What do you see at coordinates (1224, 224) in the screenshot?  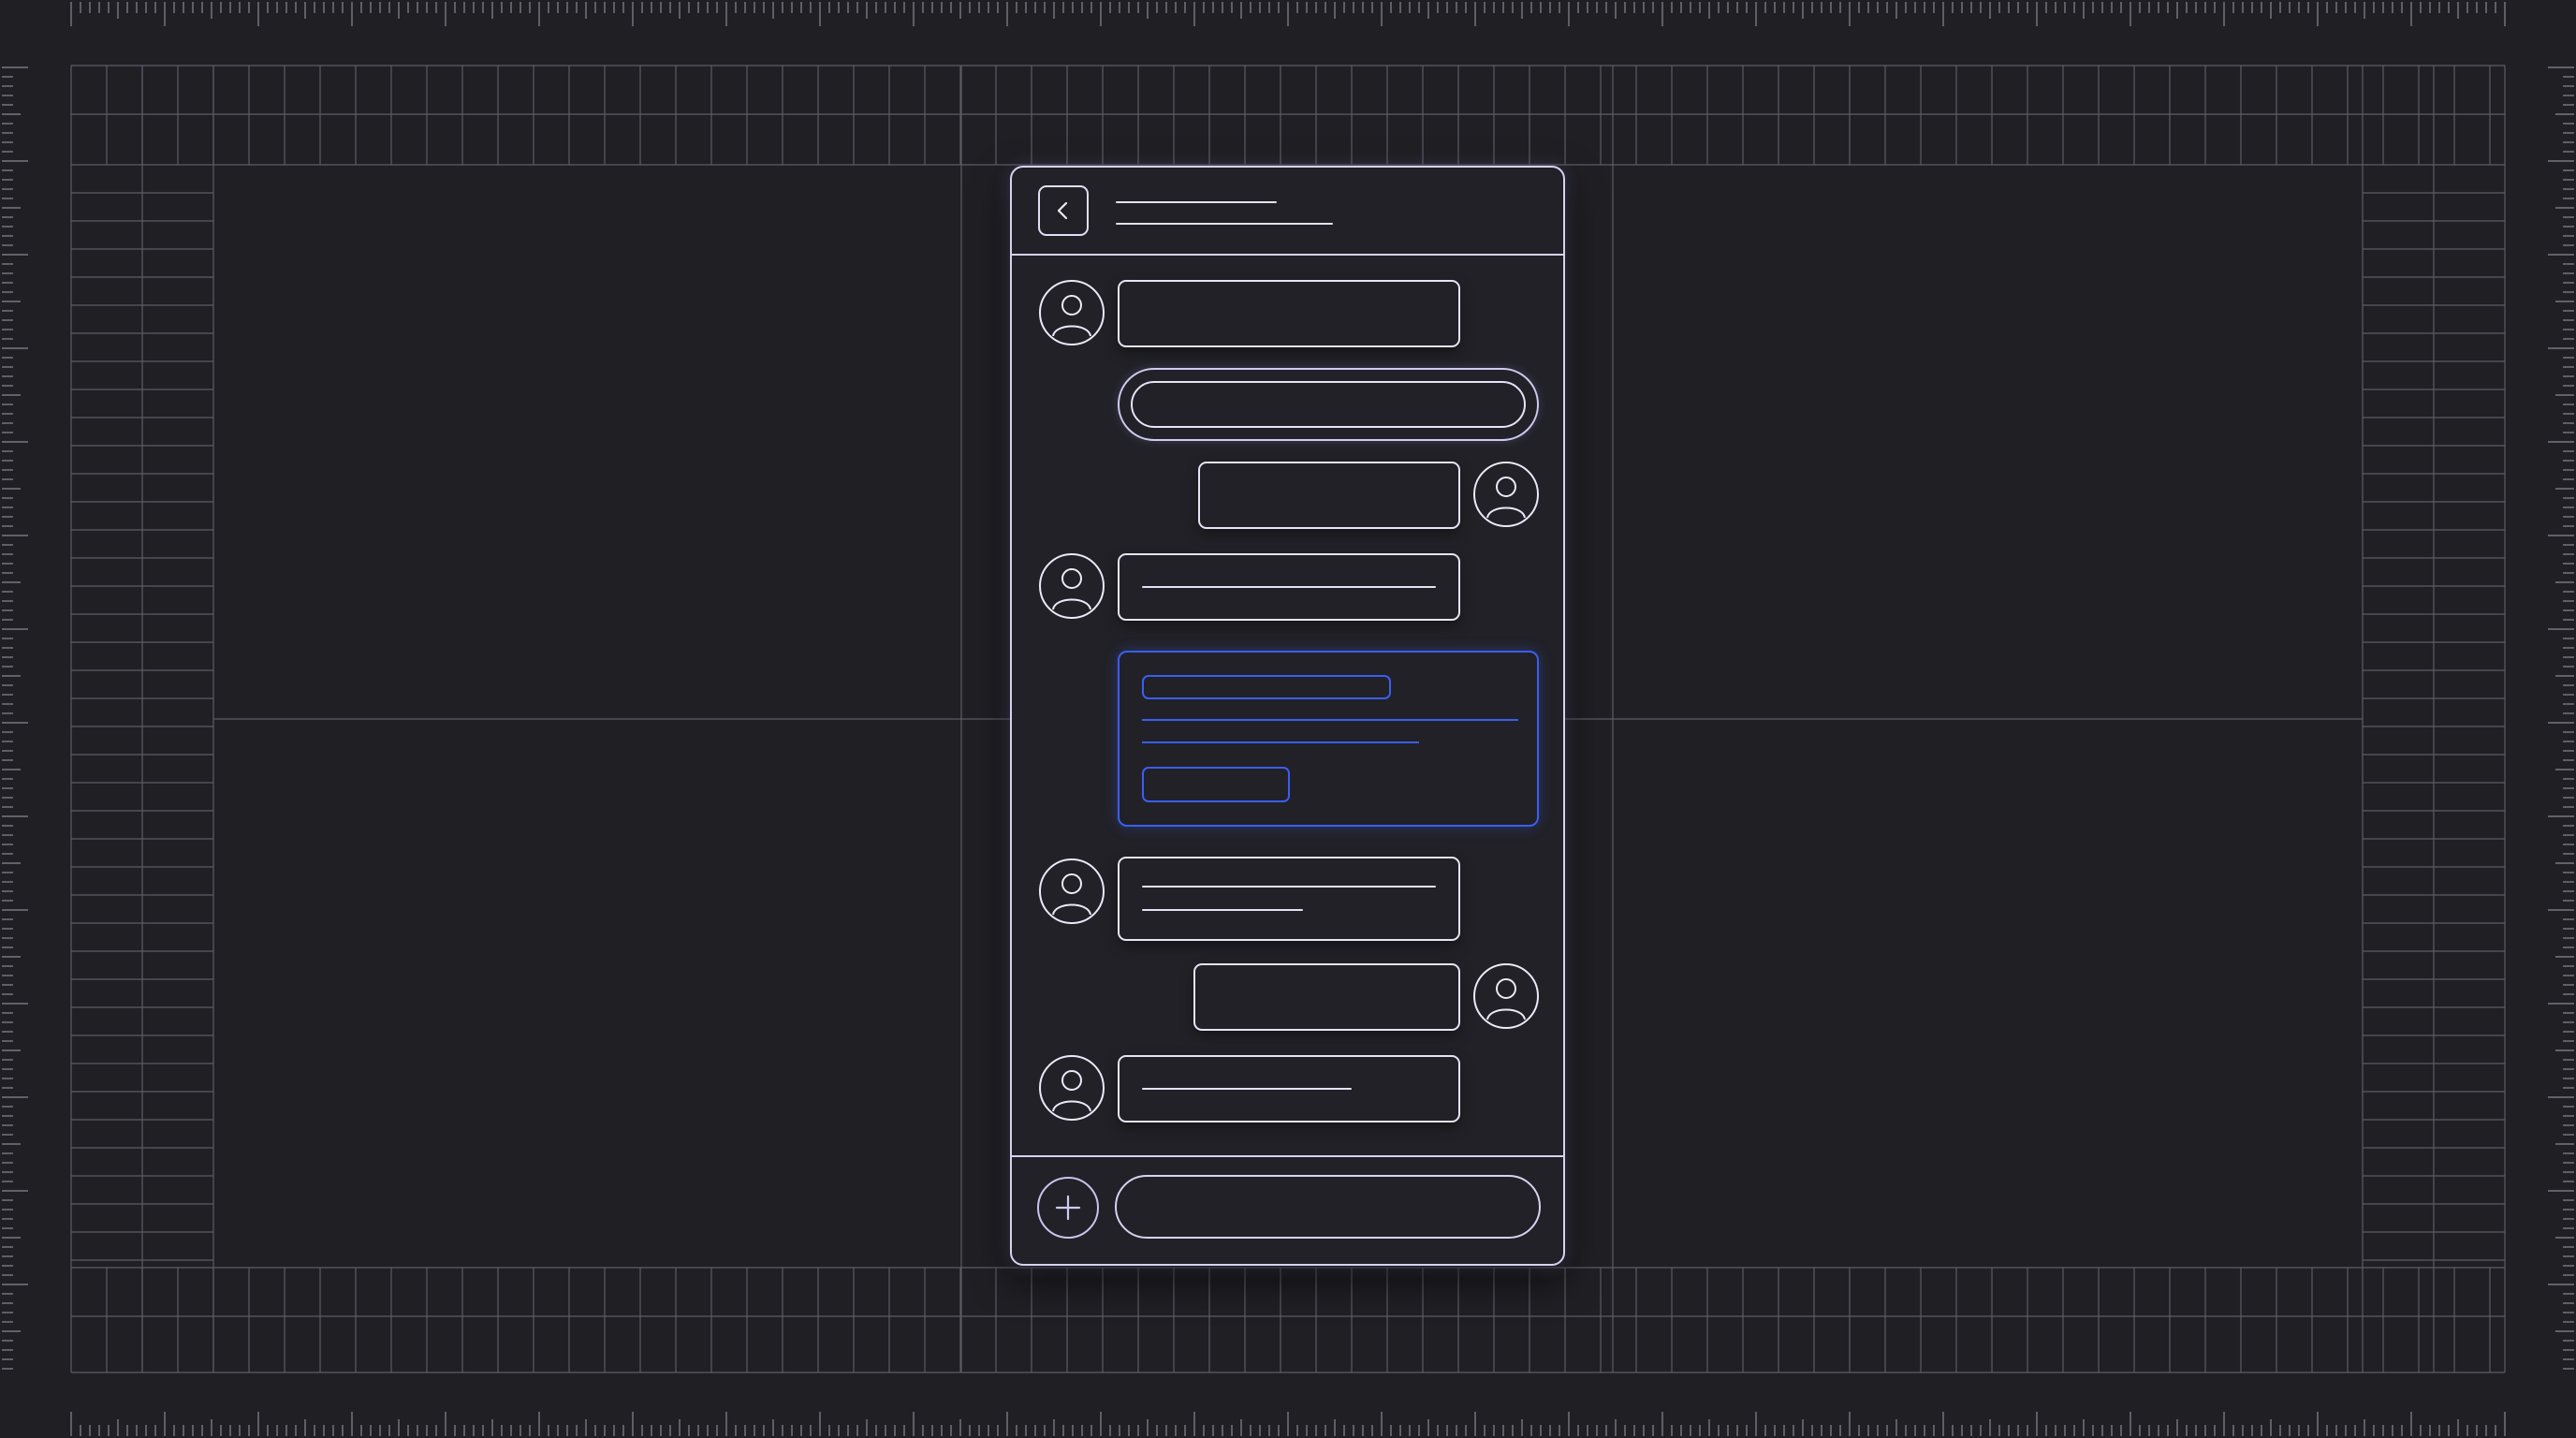 I see `header-subtitle-placeholder` at bounding box center [1224, 224].